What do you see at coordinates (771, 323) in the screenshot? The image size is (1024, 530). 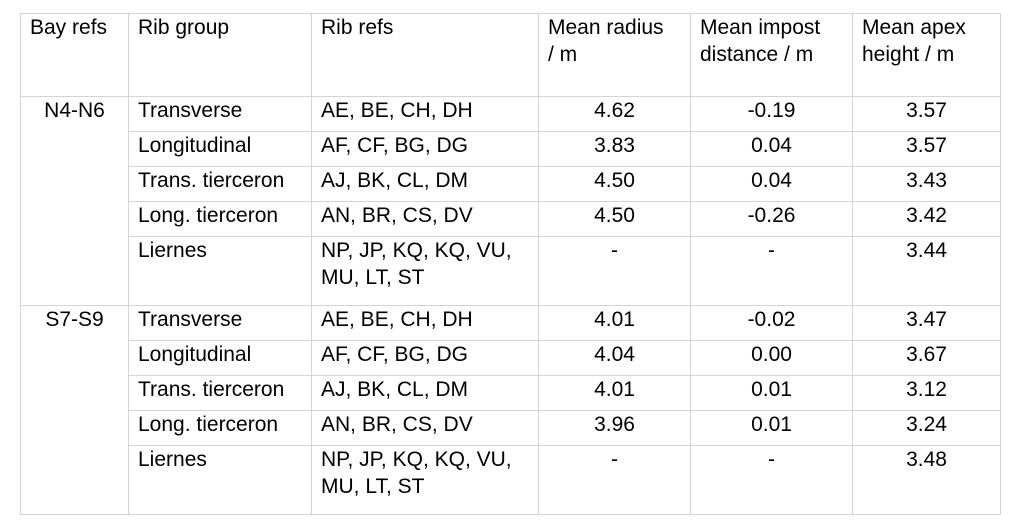 I see `cell-mean-impost-distance: -0.02` at bounding box center [771, 323].